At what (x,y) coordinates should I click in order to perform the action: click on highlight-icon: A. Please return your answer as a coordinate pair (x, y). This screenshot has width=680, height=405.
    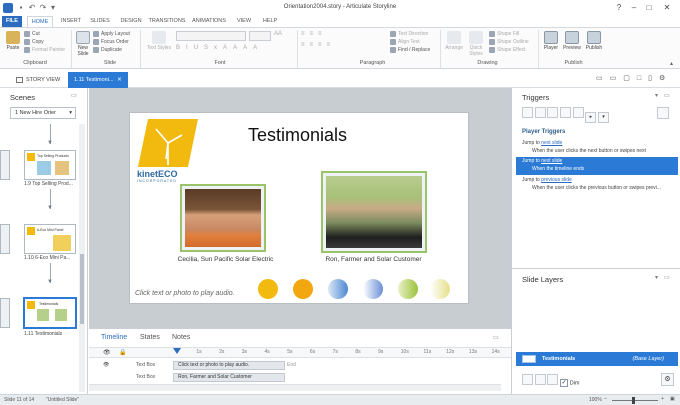
    Looking at the image, I should click on (248, 48).